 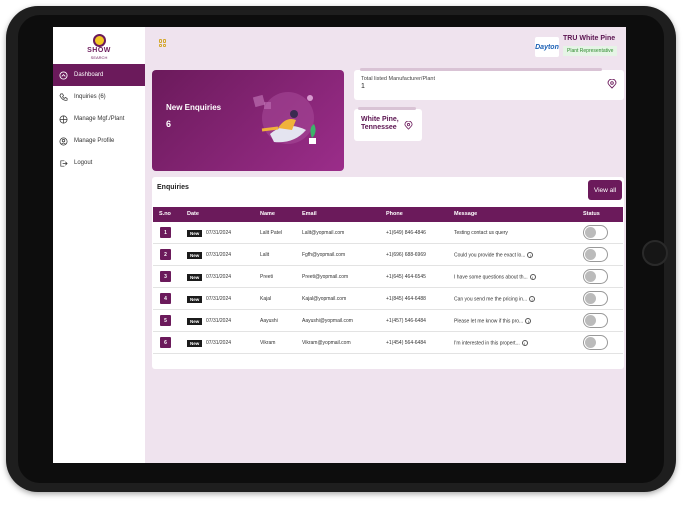 I want to click on location-name: White Pine, Tennessee, so click(x=380, y=123).